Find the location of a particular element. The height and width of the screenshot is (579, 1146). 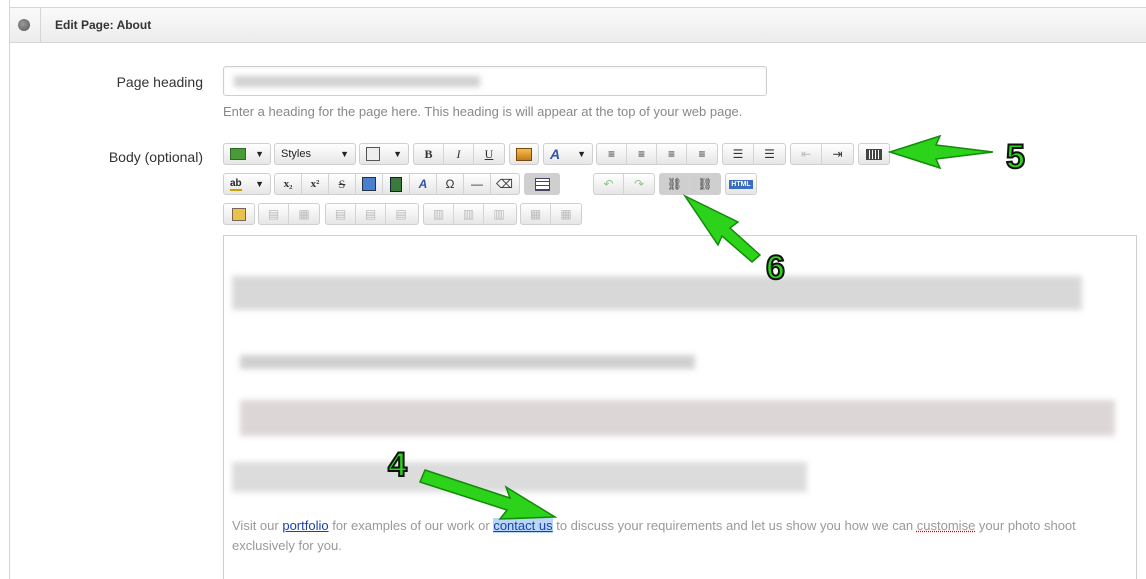

annotation-label-5: 5 is located at coordinates (1015, 157).